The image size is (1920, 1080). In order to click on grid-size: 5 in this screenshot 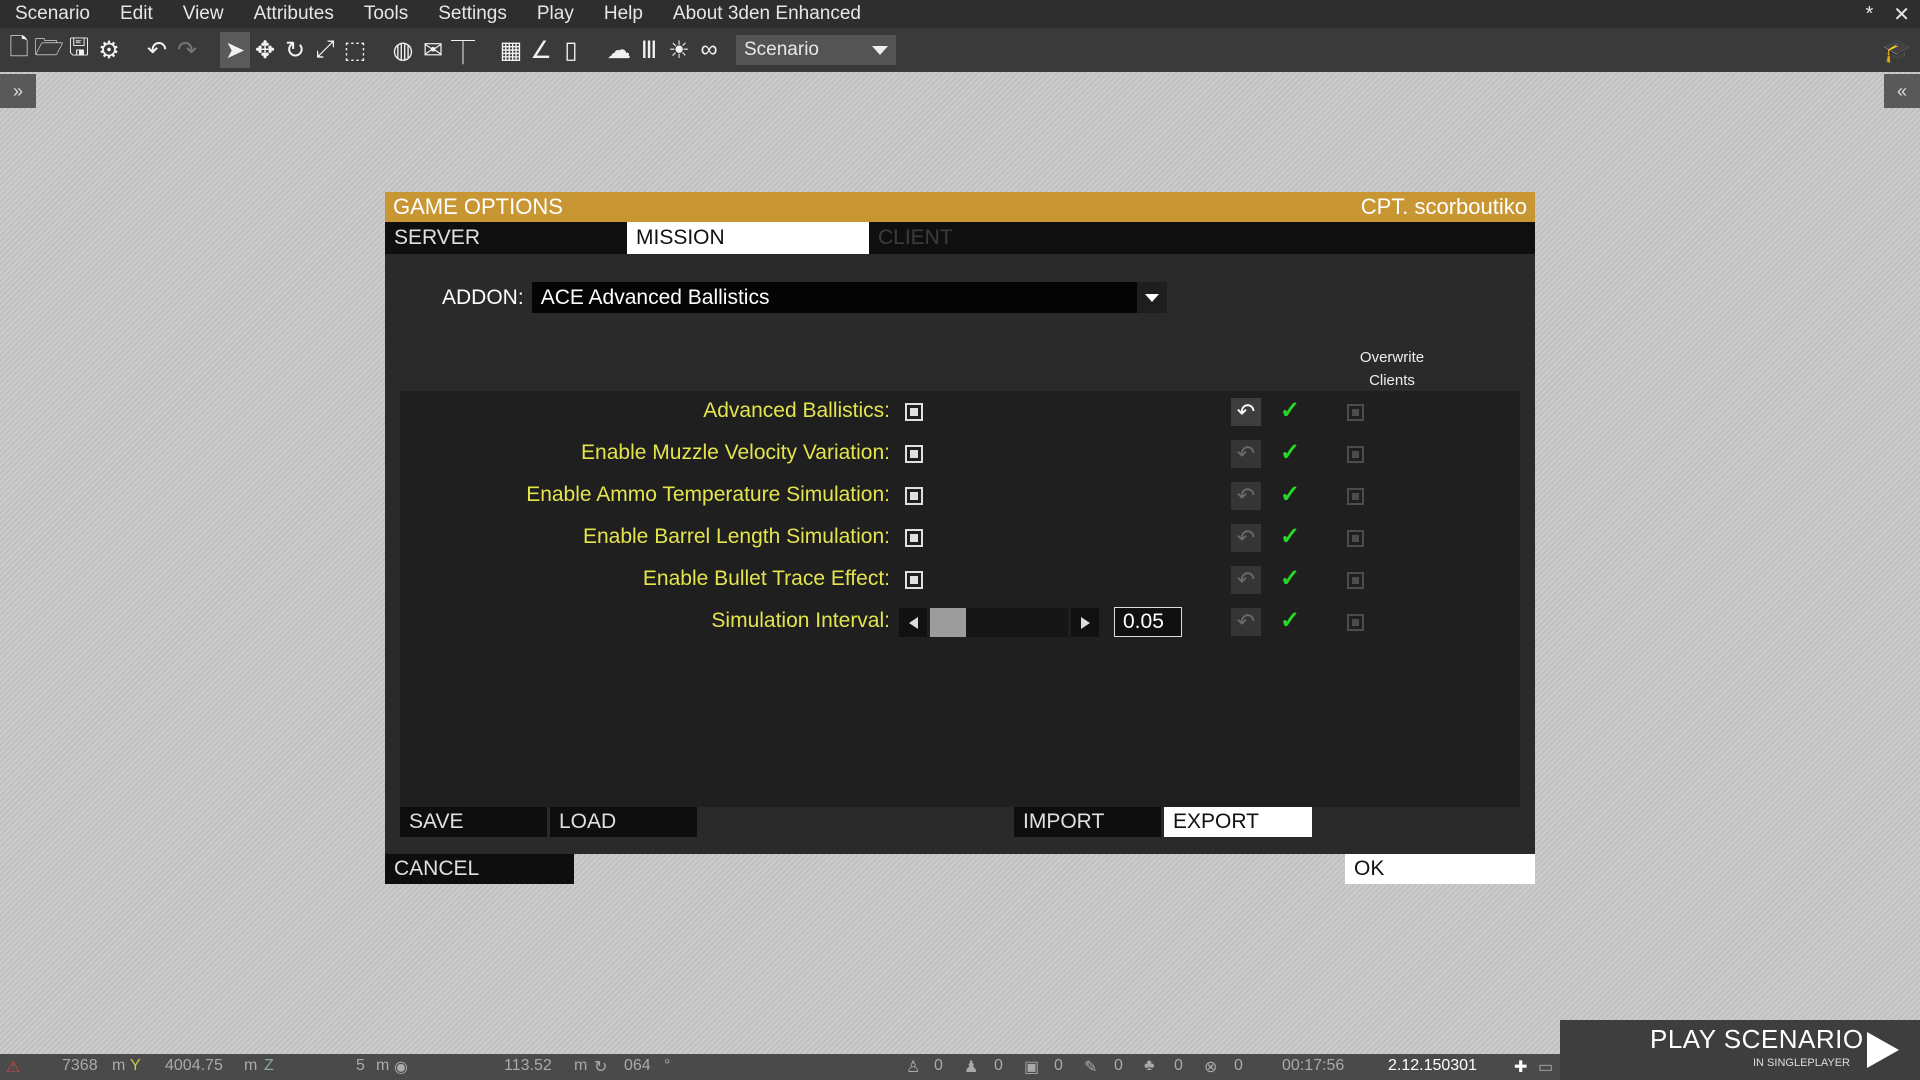, I will do `click(360, 1065)`.